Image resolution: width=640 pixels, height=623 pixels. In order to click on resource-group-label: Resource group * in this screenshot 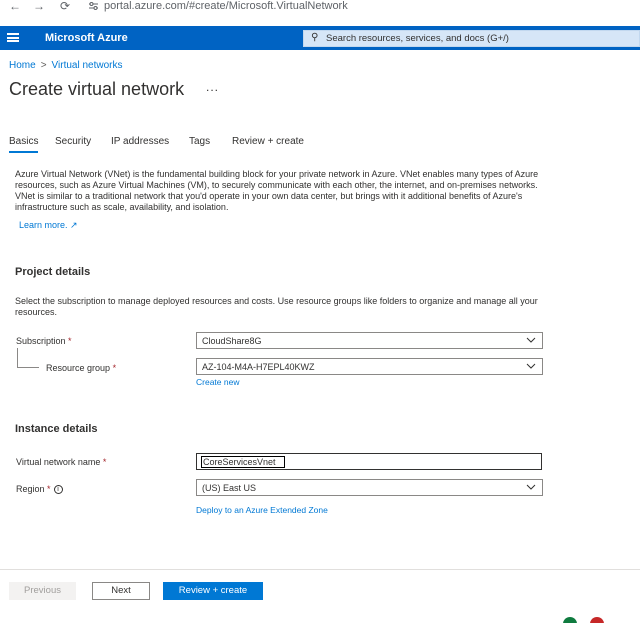, I will do `click(81, 368)`.